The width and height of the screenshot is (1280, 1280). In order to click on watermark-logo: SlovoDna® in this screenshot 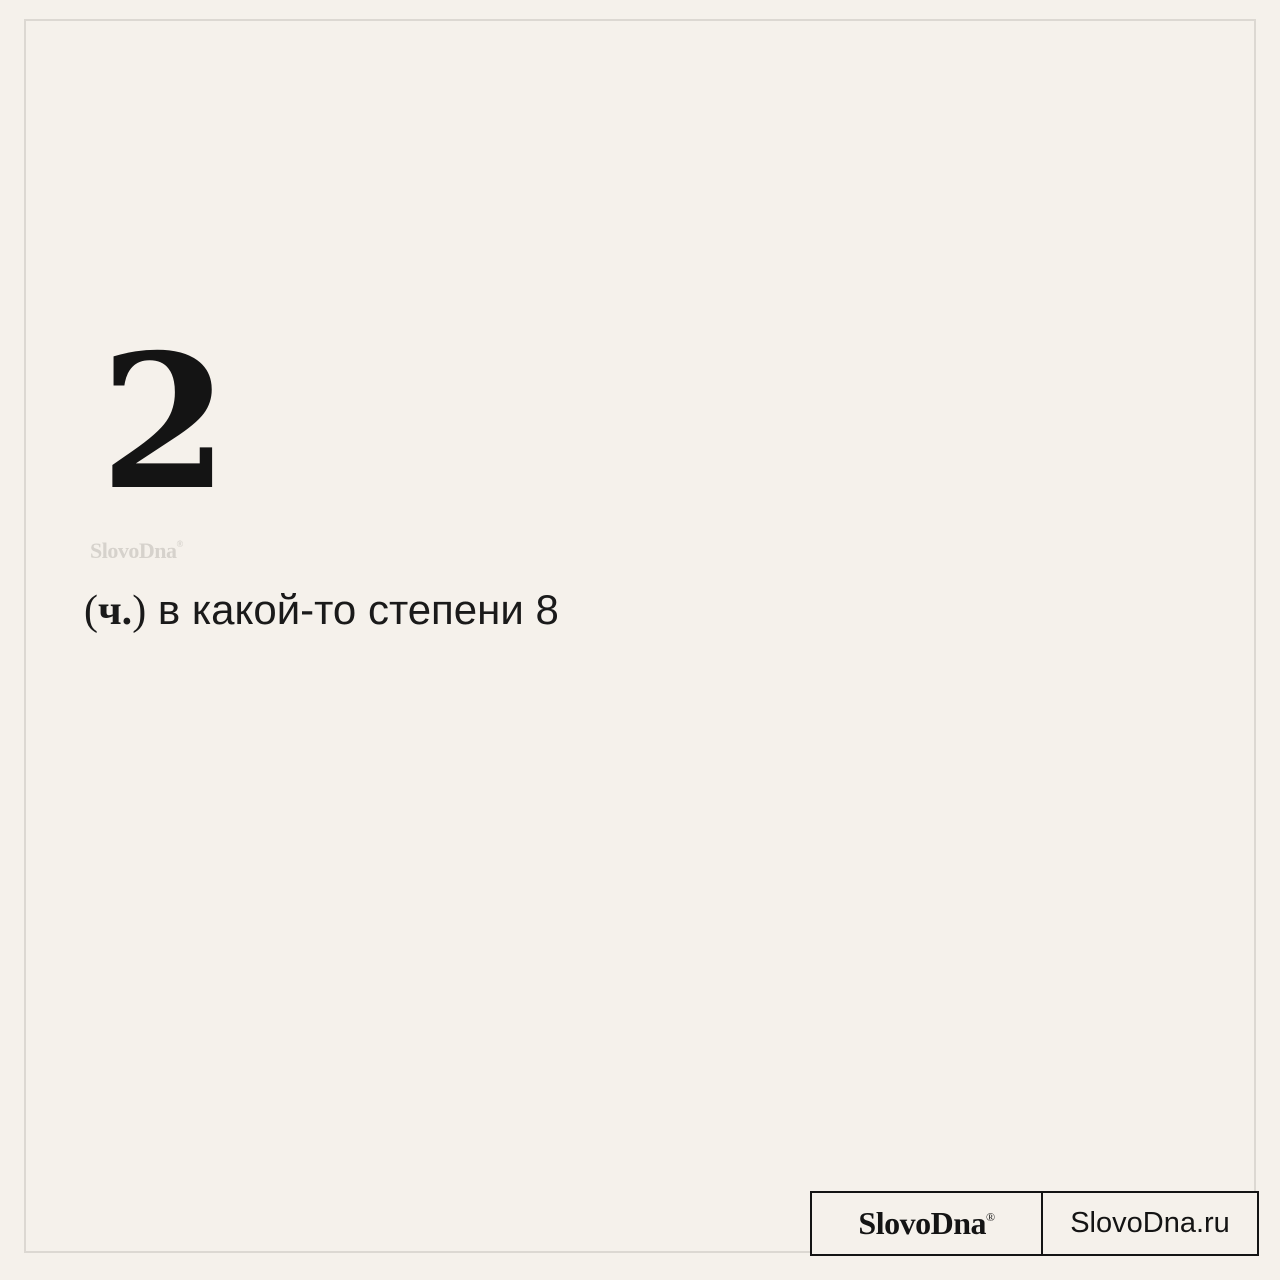, I will do `click(136, 551)`.